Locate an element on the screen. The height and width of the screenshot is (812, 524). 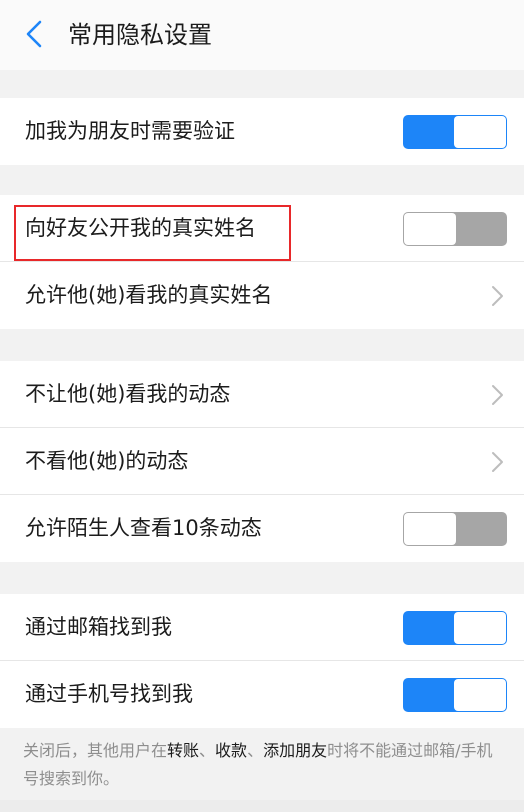
footer-note: 关闭后，其他用户在转账、收款、添加朋友时将不能通过邮箱/手机号搜索到你。 is located at coordinates (265, 765).